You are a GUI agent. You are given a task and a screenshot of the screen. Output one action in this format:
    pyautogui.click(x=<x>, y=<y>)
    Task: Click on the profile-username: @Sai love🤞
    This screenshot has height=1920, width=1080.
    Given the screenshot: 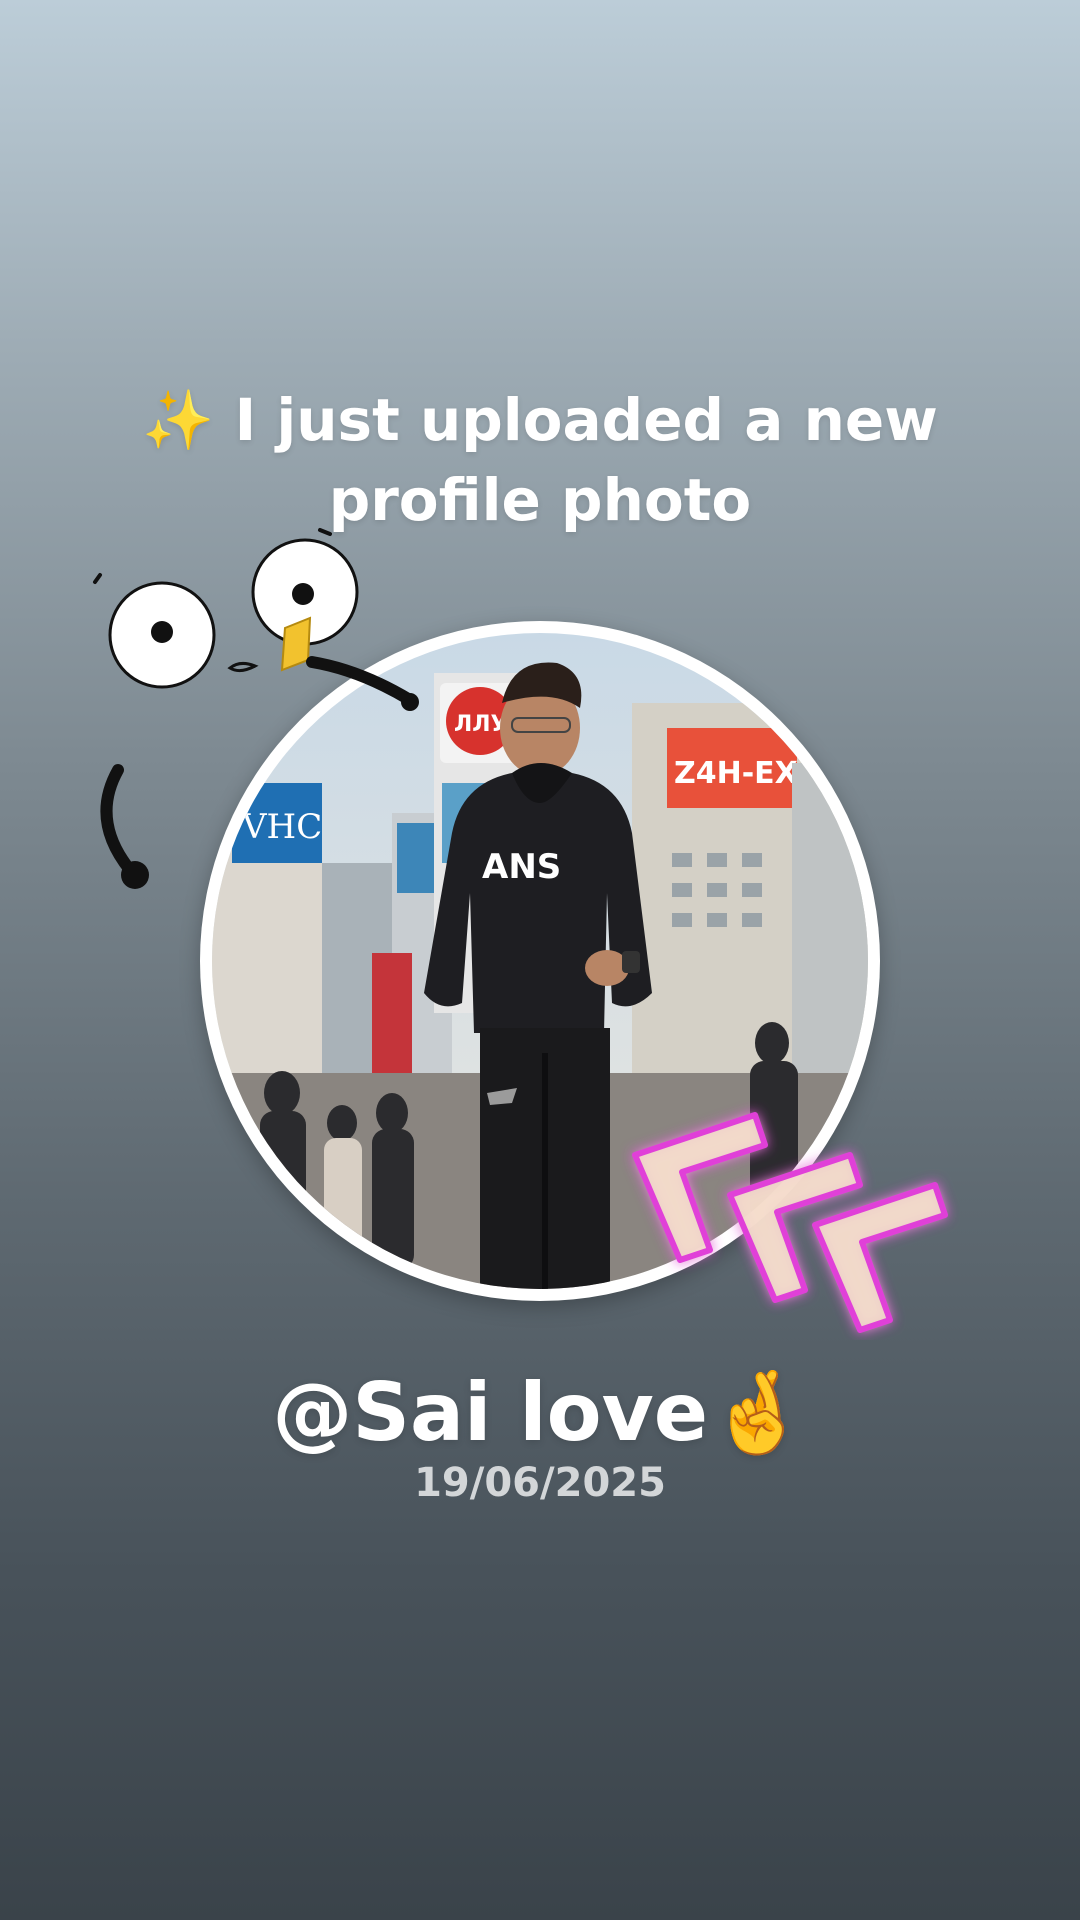 What is the action you would take?
    pyautogui.click(x=540, y=1413)
    